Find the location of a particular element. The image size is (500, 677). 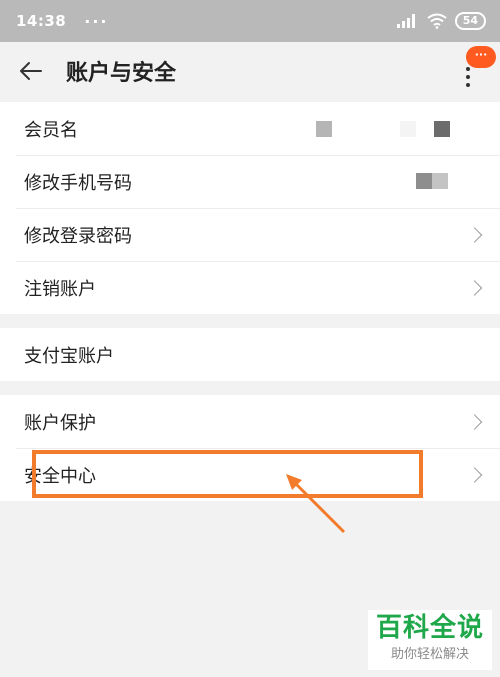

alipay-account-row: 支付宝账户 is located at coordinates (250, 354).